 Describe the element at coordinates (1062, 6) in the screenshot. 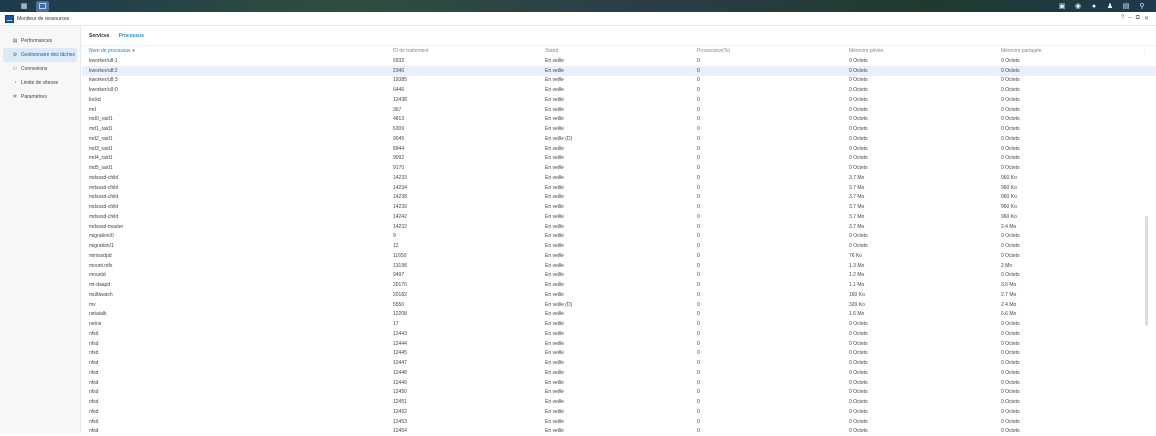

I see `widget-icon: ▣` at that location.